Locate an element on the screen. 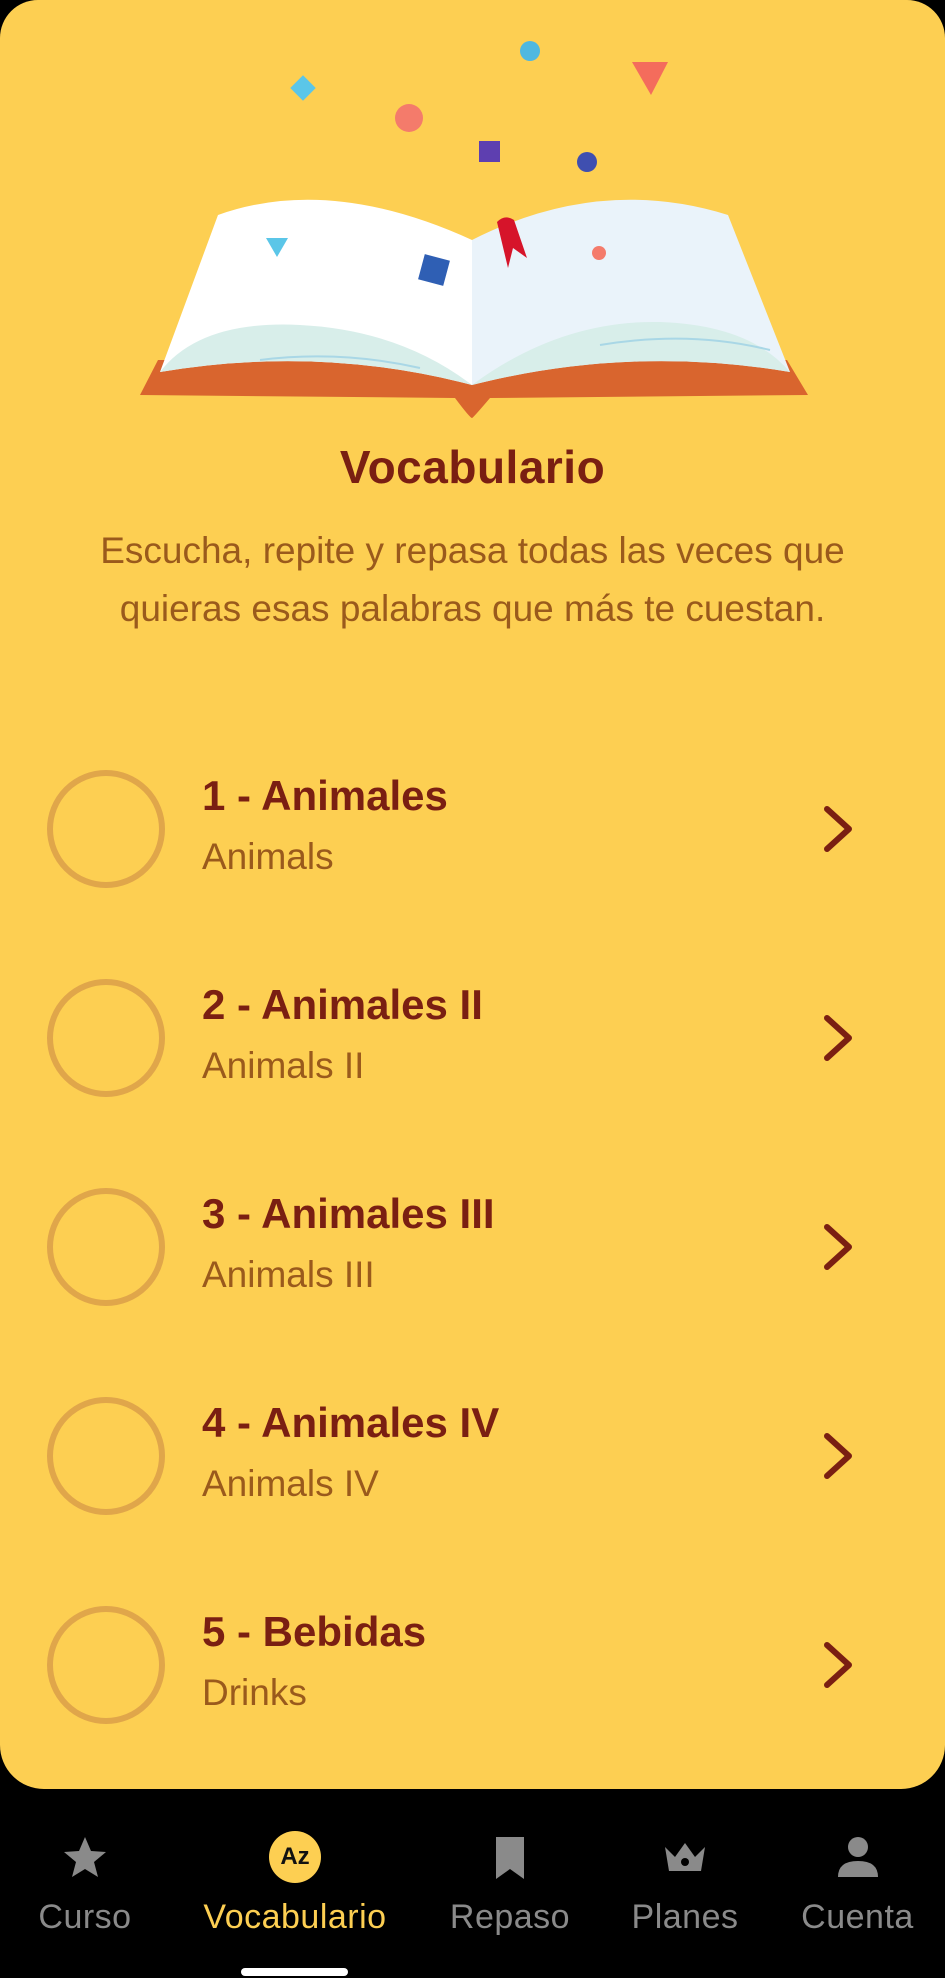 The width and height of the screenshot is (945, 1978). tab-label: Cuenta is located at coordinates (857, 1917).